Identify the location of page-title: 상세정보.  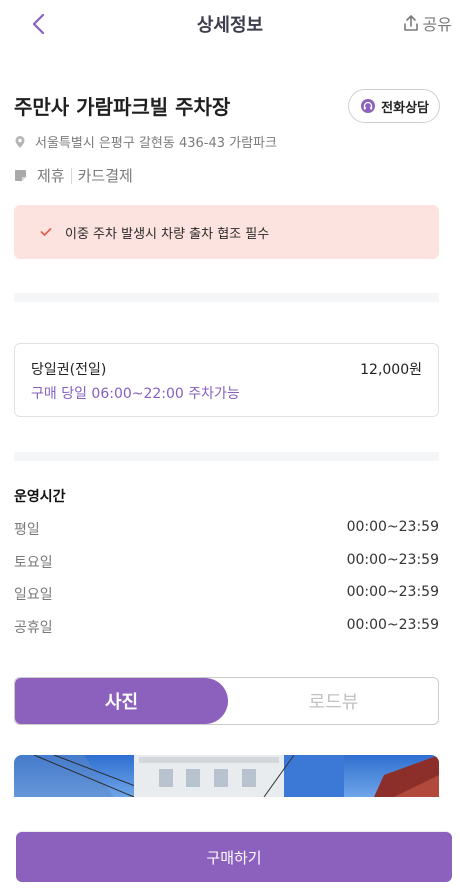
(230, 25).